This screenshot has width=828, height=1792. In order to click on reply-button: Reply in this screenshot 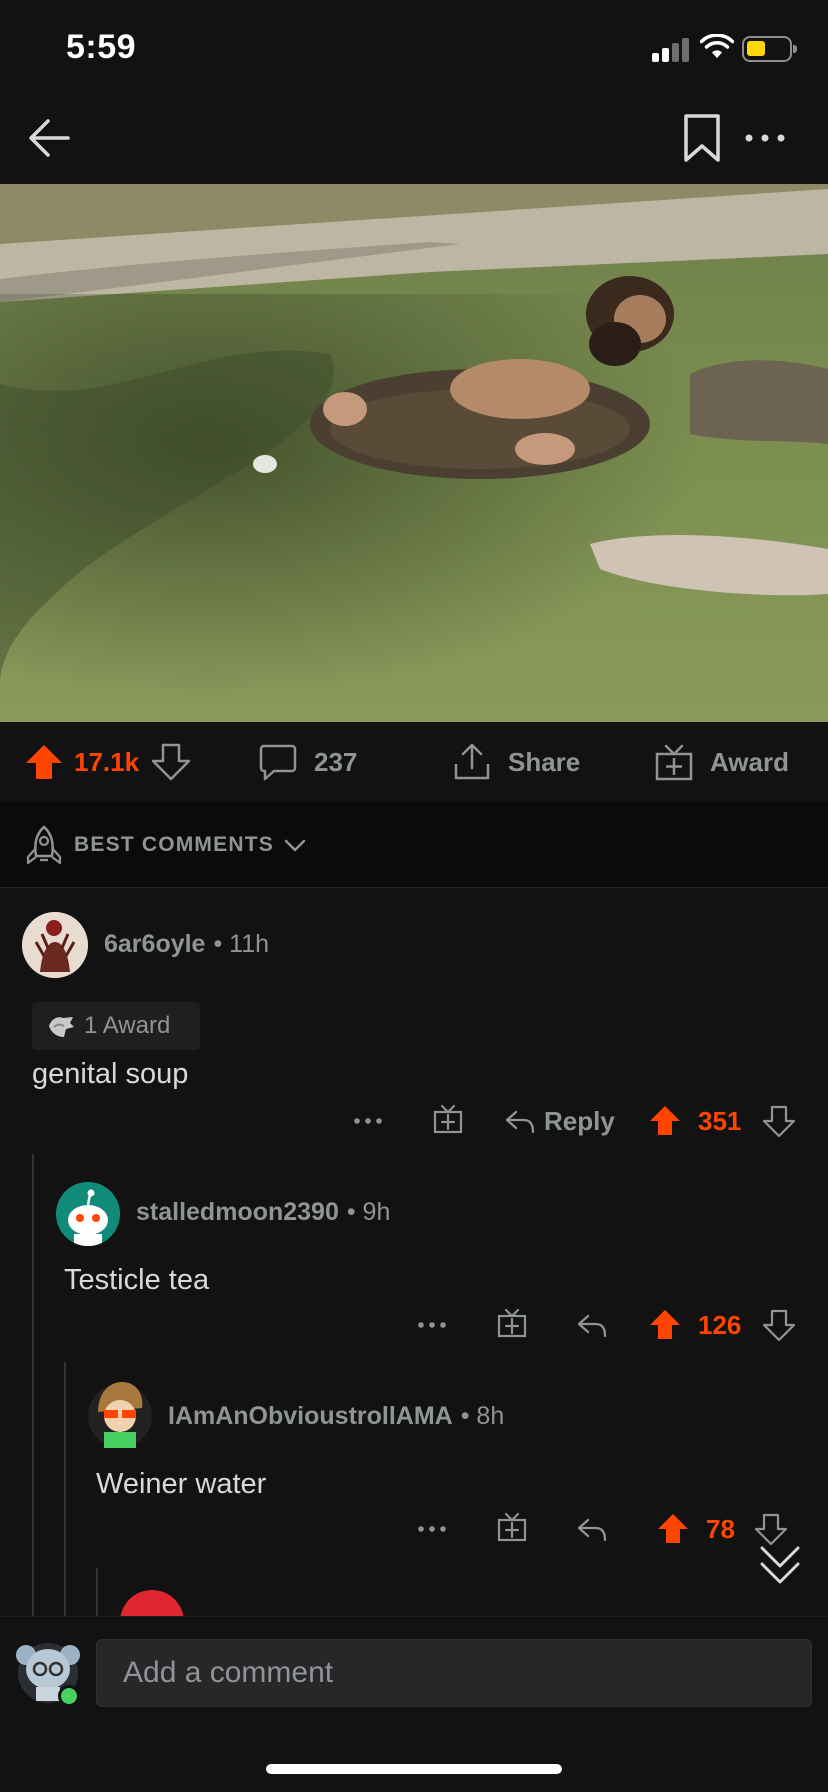, I will do `click(559, 1121)`.